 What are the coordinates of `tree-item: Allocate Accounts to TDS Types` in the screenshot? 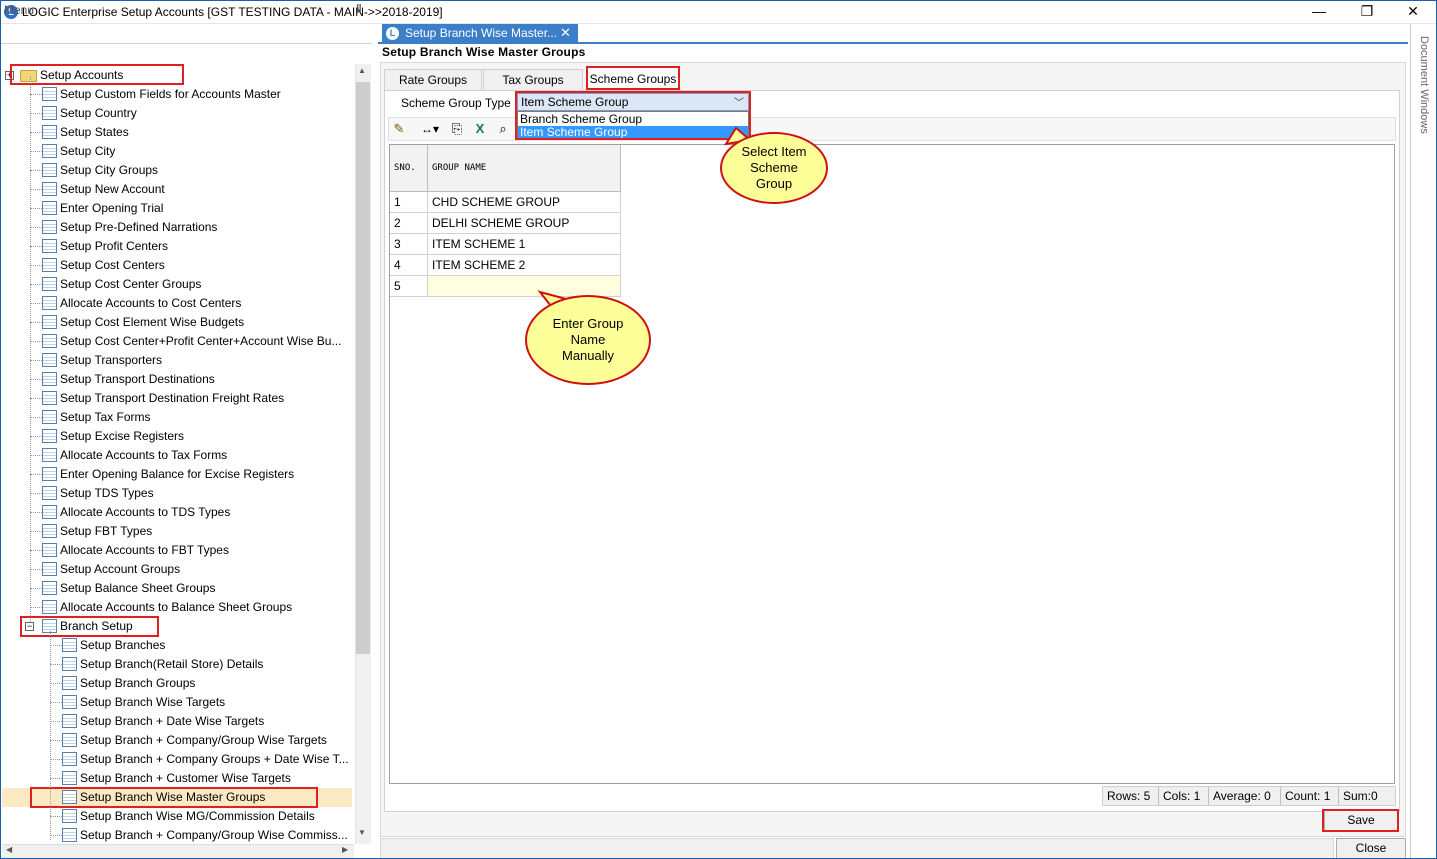 It's located at (177, 512).